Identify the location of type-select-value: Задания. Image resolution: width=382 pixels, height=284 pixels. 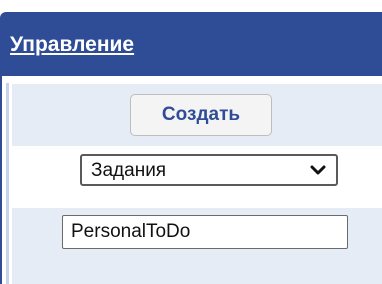
(129, 170).